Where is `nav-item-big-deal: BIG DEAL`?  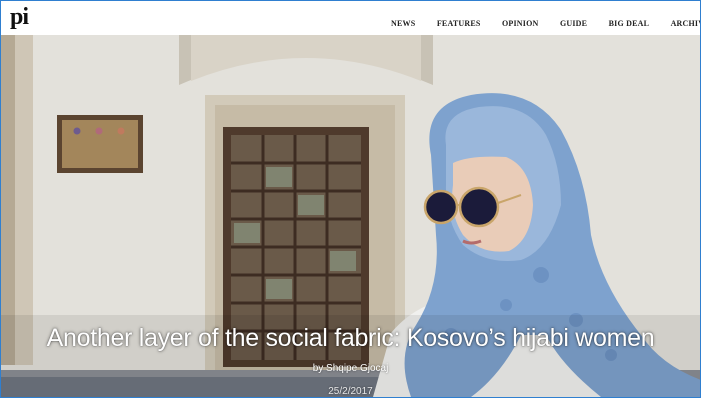
nav-item-big-deal: BIG DEAL is located at coordinates (629, 23).